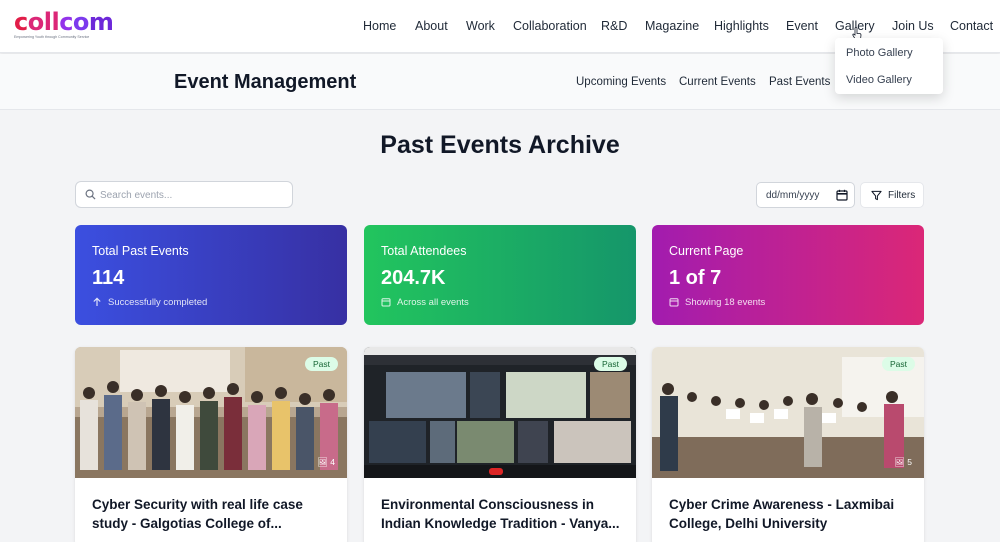  I want to click on search-icon, so click(90, 194).